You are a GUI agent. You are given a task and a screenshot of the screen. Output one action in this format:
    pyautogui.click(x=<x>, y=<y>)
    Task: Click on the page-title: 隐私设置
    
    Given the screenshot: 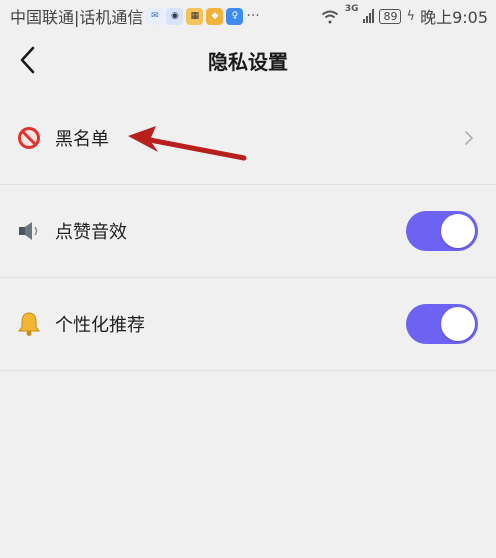 What is the action you would take?
    pyautogui.click(x=248, y=62)
    